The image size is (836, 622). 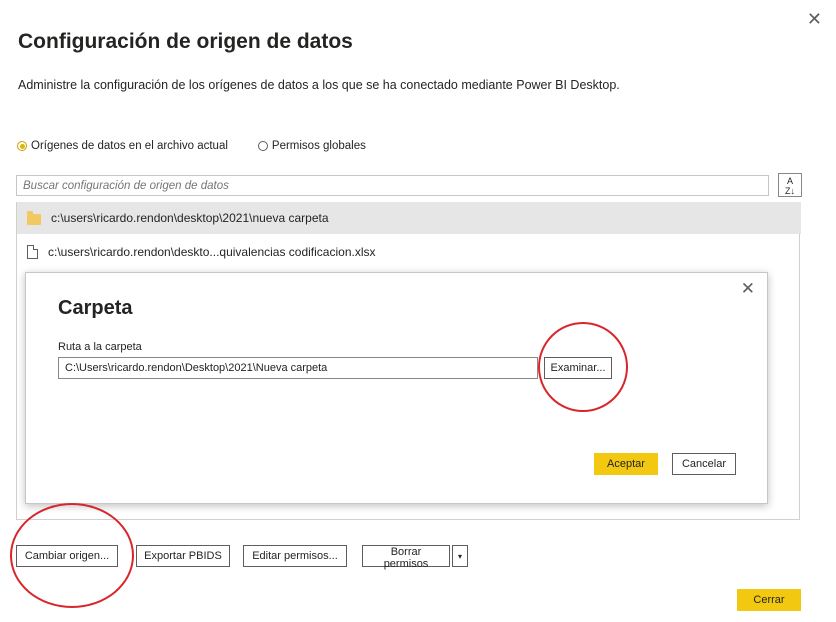 I want to click on radio-current-file: Orígenes de datos en el archivo actual, so click(x=122, y=146).